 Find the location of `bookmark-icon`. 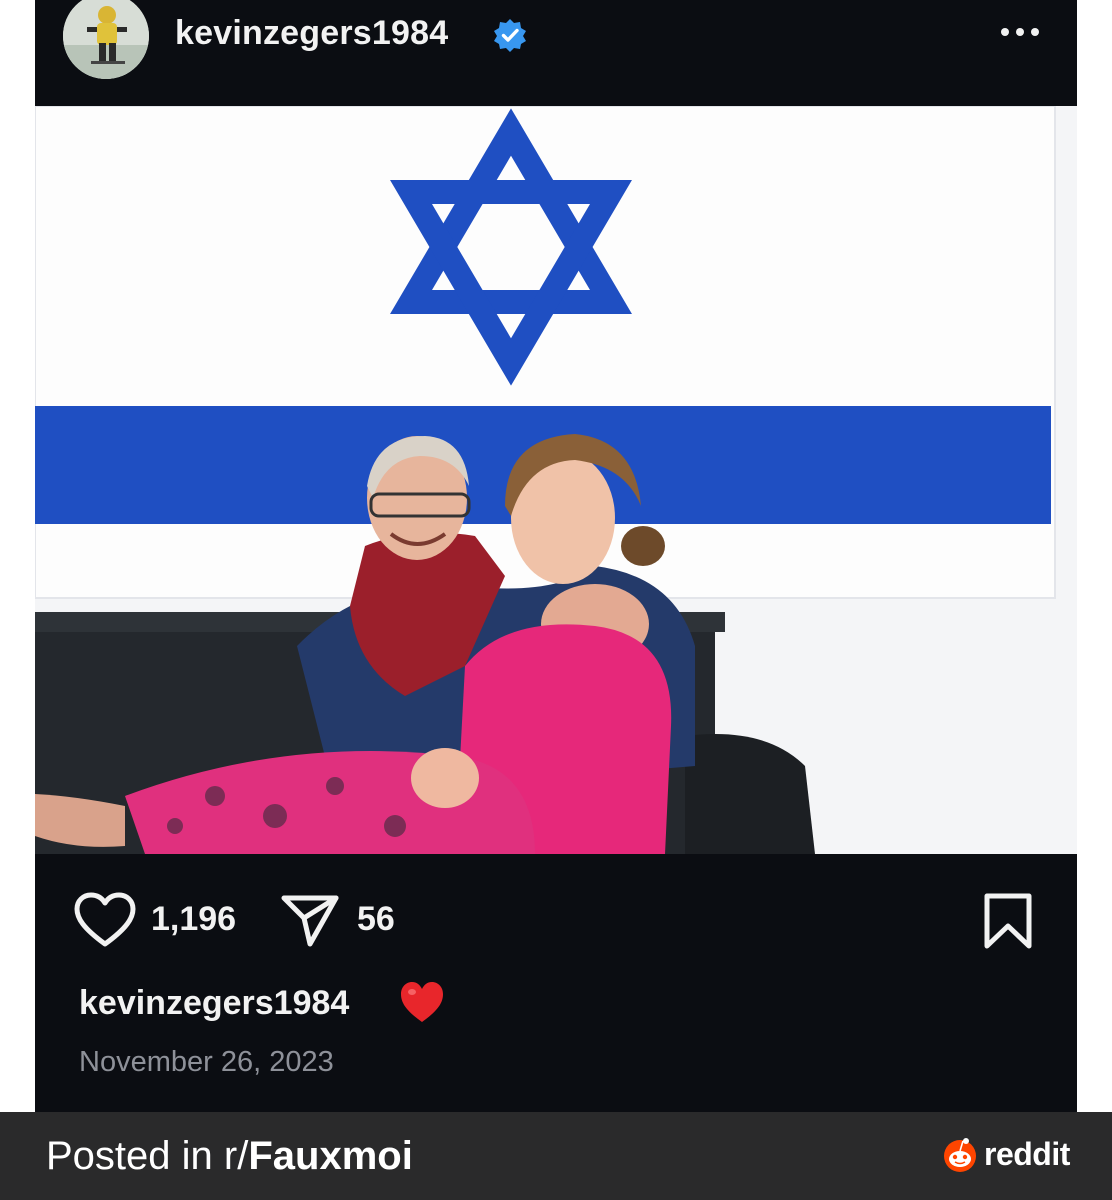

bookmark-icon is located at coordinates (1008, 921).